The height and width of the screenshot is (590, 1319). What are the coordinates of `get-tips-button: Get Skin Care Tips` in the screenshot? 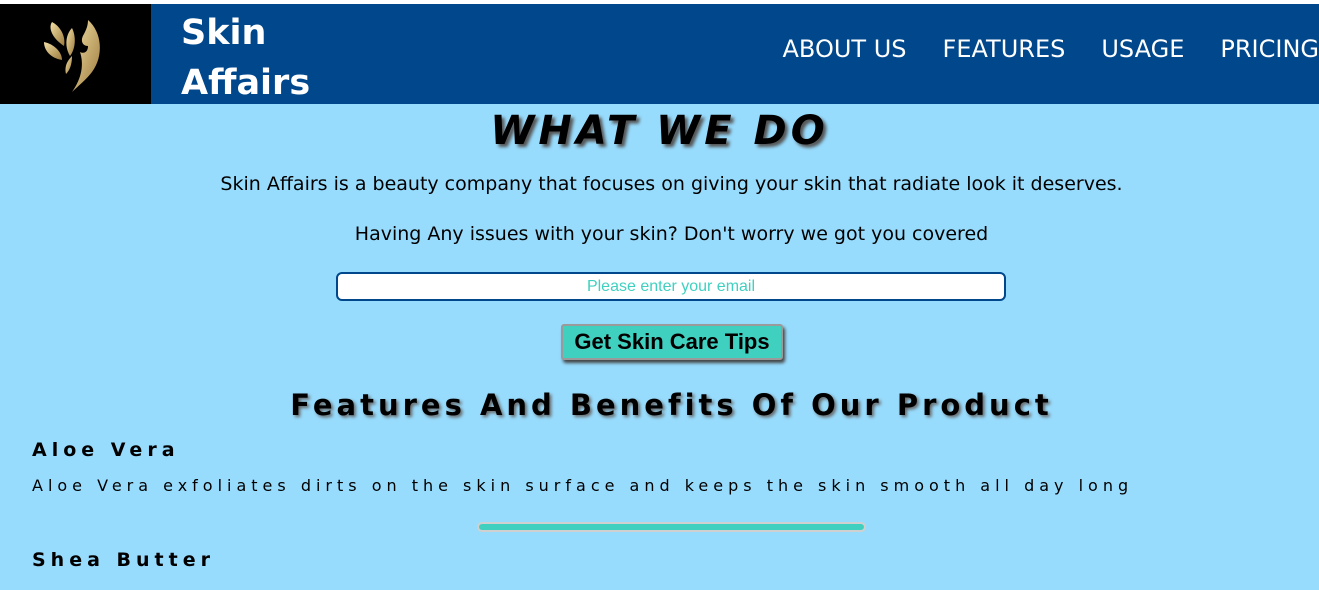 It's located at (672, 342).